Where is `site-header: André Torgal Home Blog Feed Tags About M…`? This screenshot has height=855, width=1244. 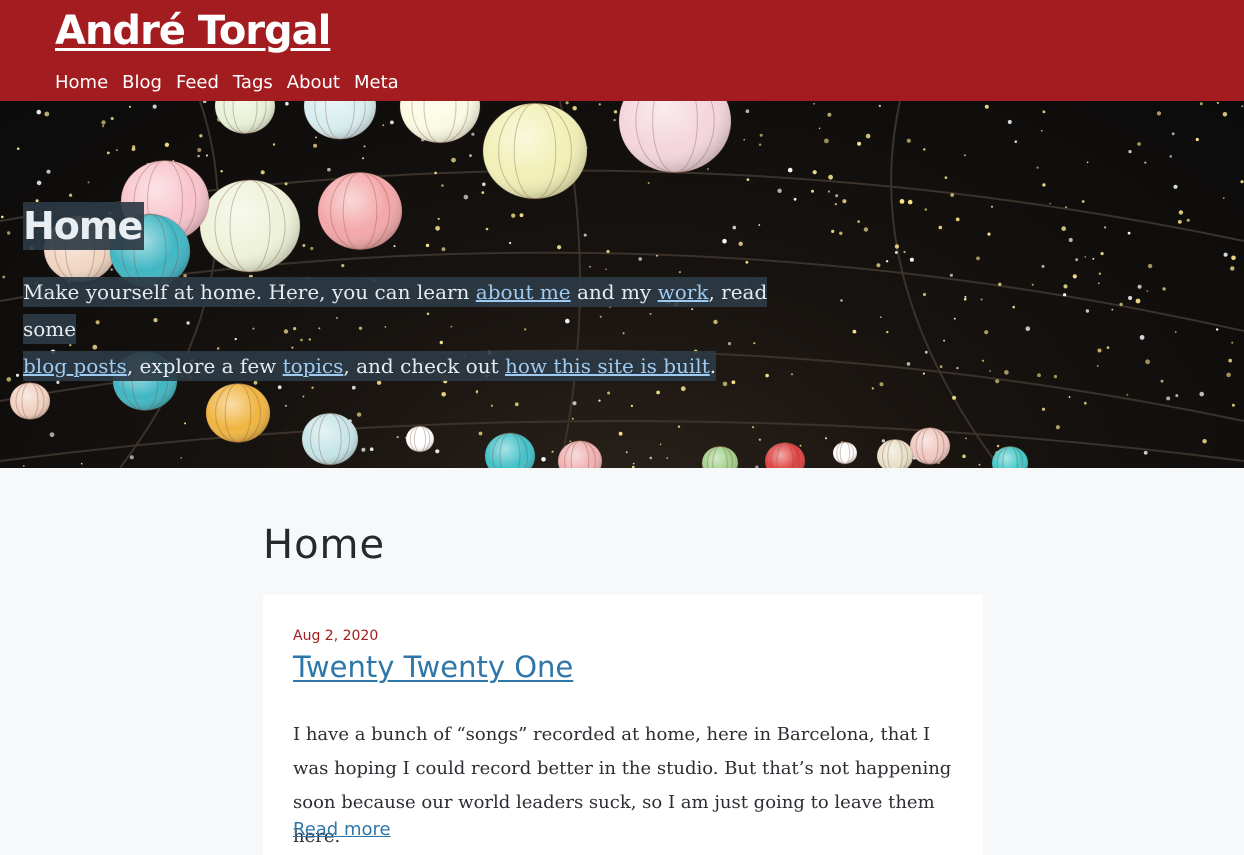
site-header: André Torgal Home Blog Feed Tags About M… is located at coordinates (622, 50).